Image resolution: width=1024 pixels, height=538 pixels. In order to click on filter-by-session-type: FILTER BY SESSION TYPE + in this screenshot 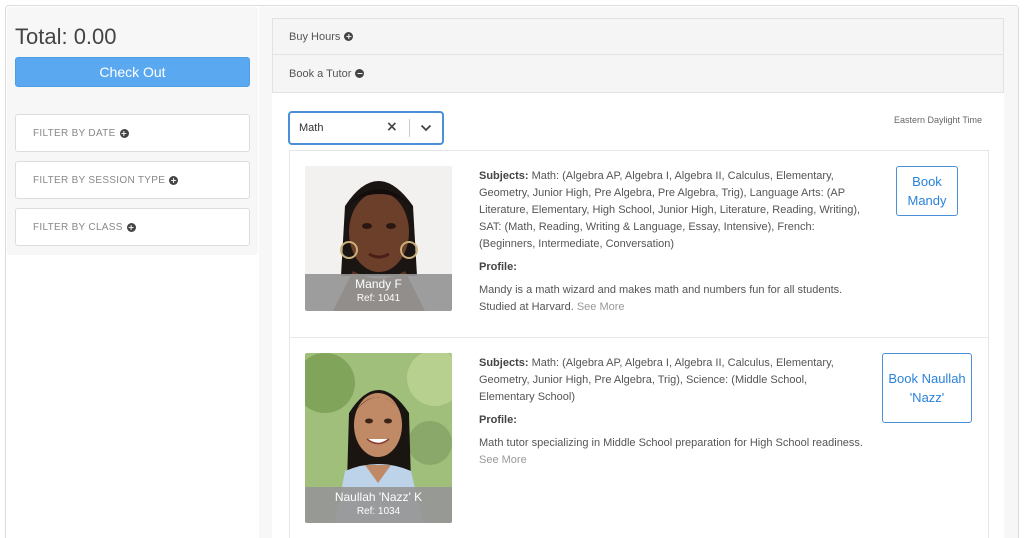, I will do `click(132, 180)`.